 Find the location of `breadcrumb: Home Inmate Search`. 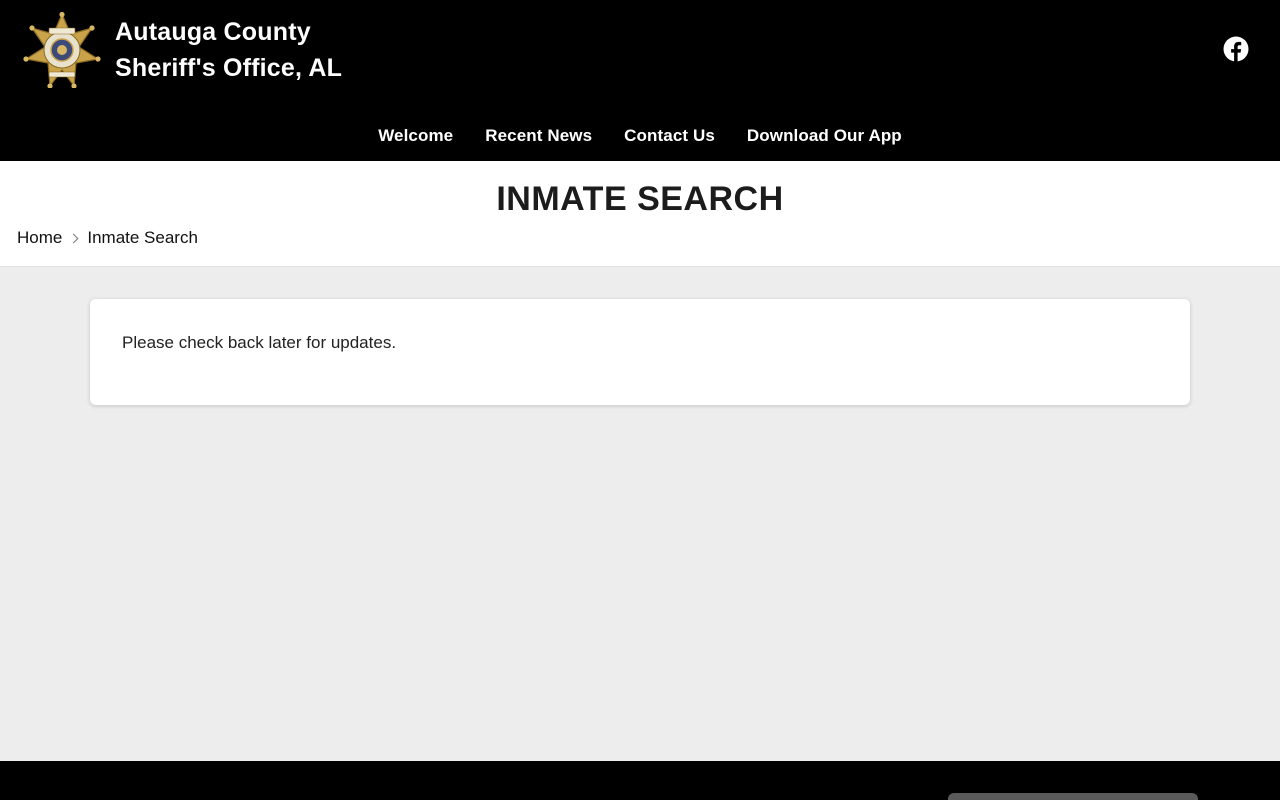

breadcrumb: Home Inmate Search is located at coordinates (107, 238).